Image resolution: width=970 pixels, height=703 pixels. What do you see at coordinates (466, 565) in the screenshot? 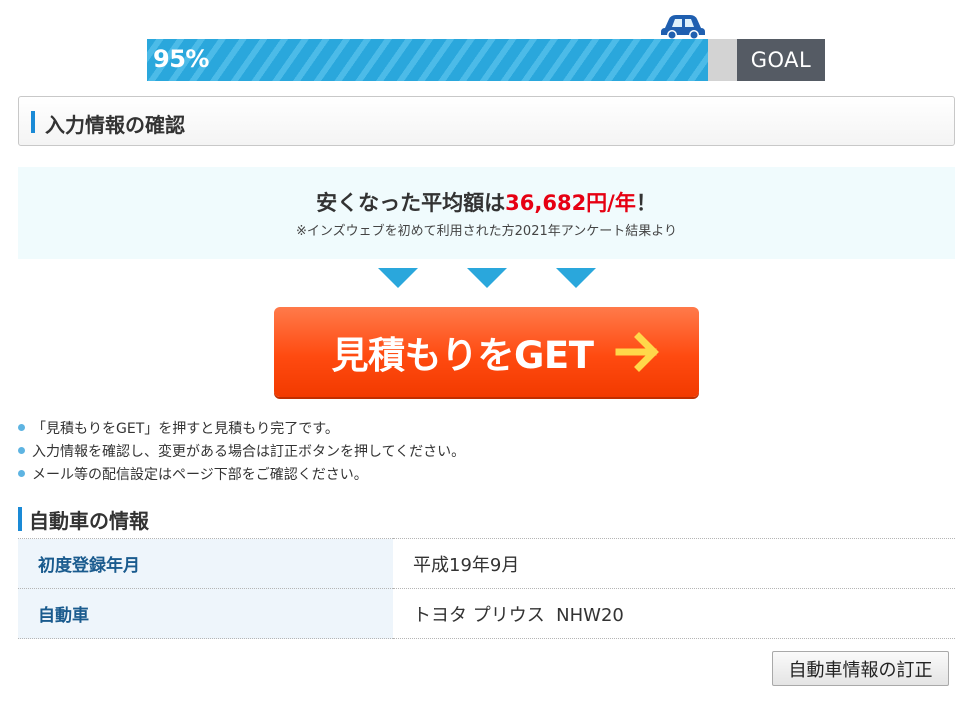
I see `row-value: 平成19年9月` at bounding box center [466, 565].